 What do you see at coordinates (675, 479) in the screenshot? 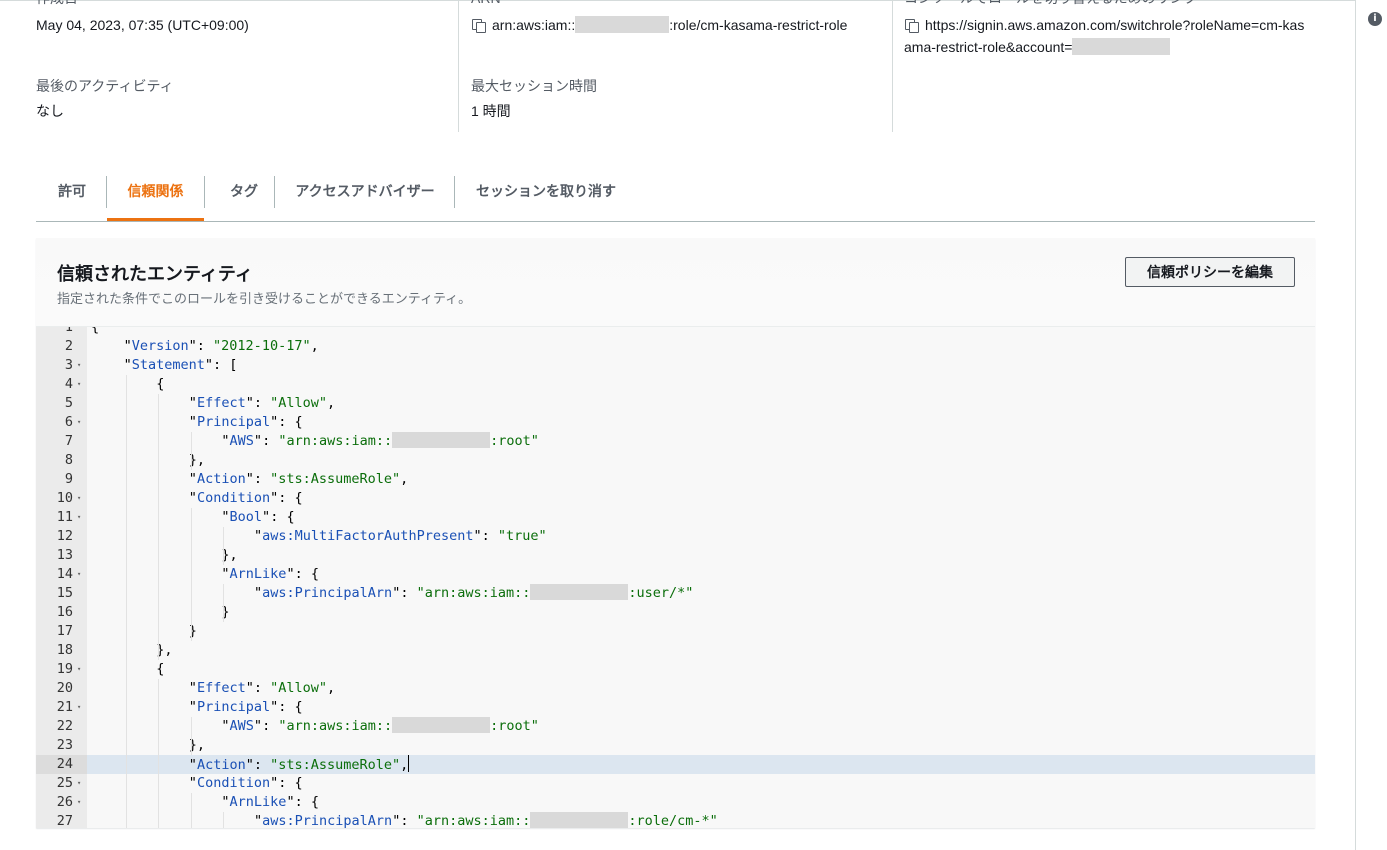
I see `code-line: 9 "Action": "sts:AssumeRole",` at bounding box center [675, 479].